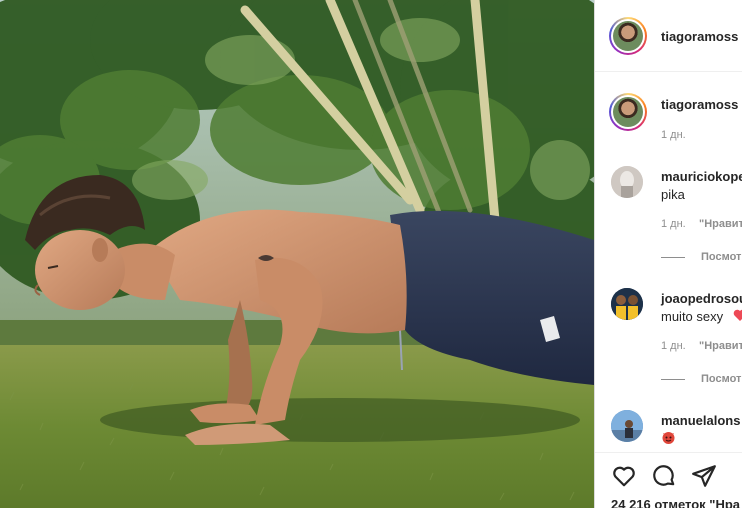 The width and height of the screenshot is (742, 508). I want to click on comment-username: manuelalons, so click(700, 420).